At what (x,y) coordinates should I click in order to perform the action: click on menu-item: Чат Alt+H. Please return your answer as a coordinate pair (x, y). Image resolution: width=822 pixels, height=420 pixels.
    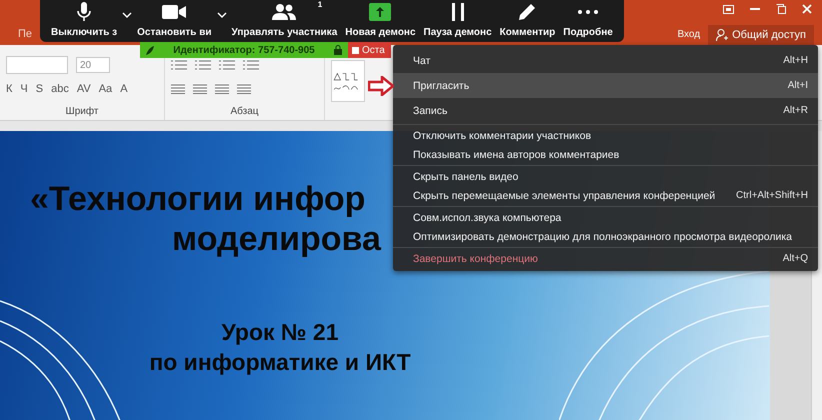
    Looking at the image, I should click on (605, 60).